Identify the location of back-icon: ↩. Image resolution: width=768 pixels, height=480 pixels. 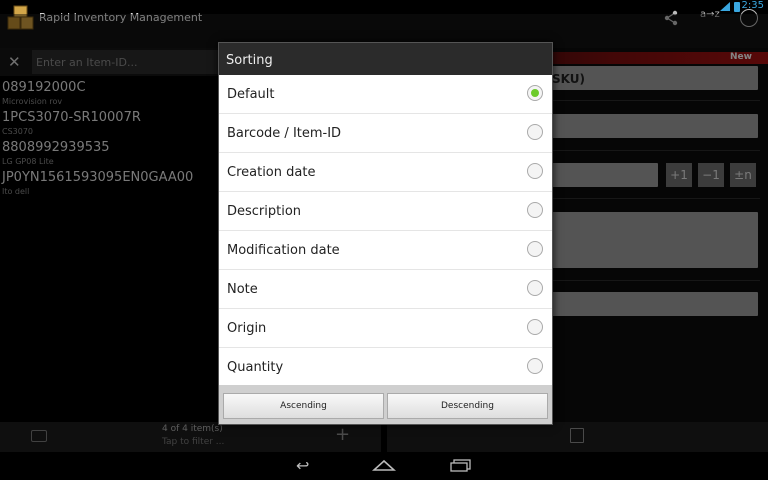
(302, 465).